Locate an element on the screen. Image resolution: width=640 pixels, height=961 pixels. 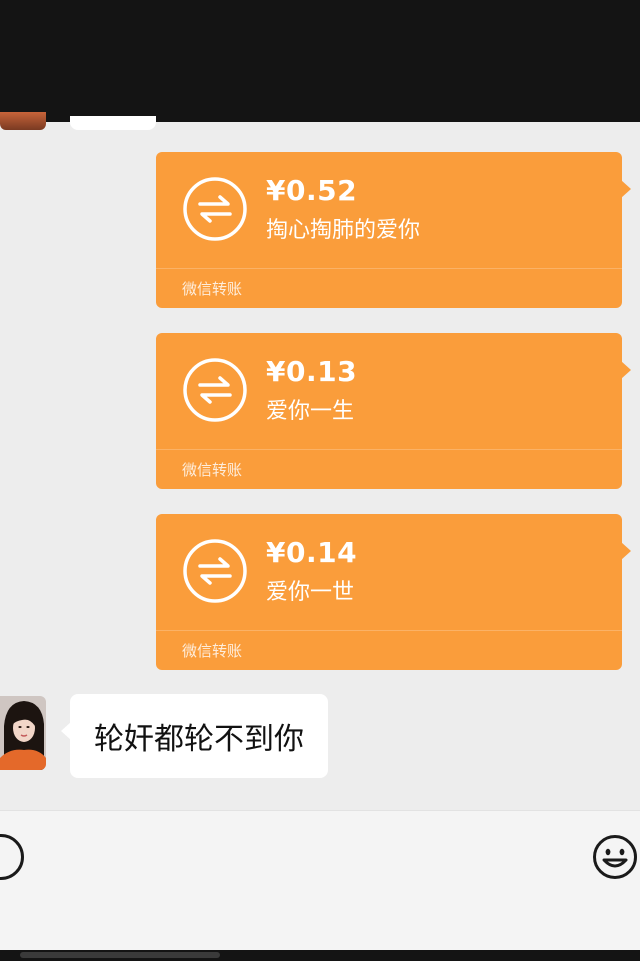
transfer-card: ¥0.52 掏心掏肺的爱你 微信转账 is located at coordinates (393, 230).